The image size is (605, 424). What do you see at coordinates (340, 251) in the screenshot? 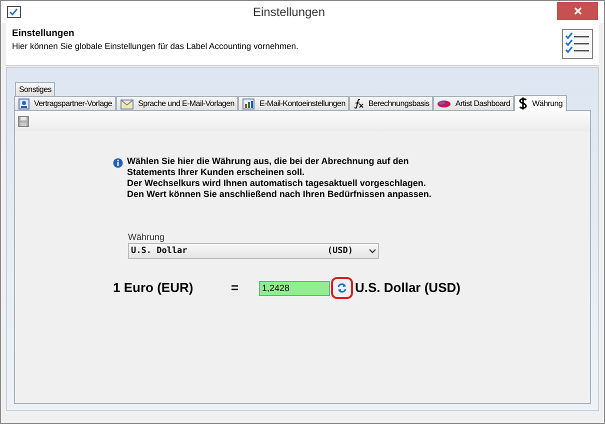
I see `currency-code: (USD)` at bounding box center [340, 251].